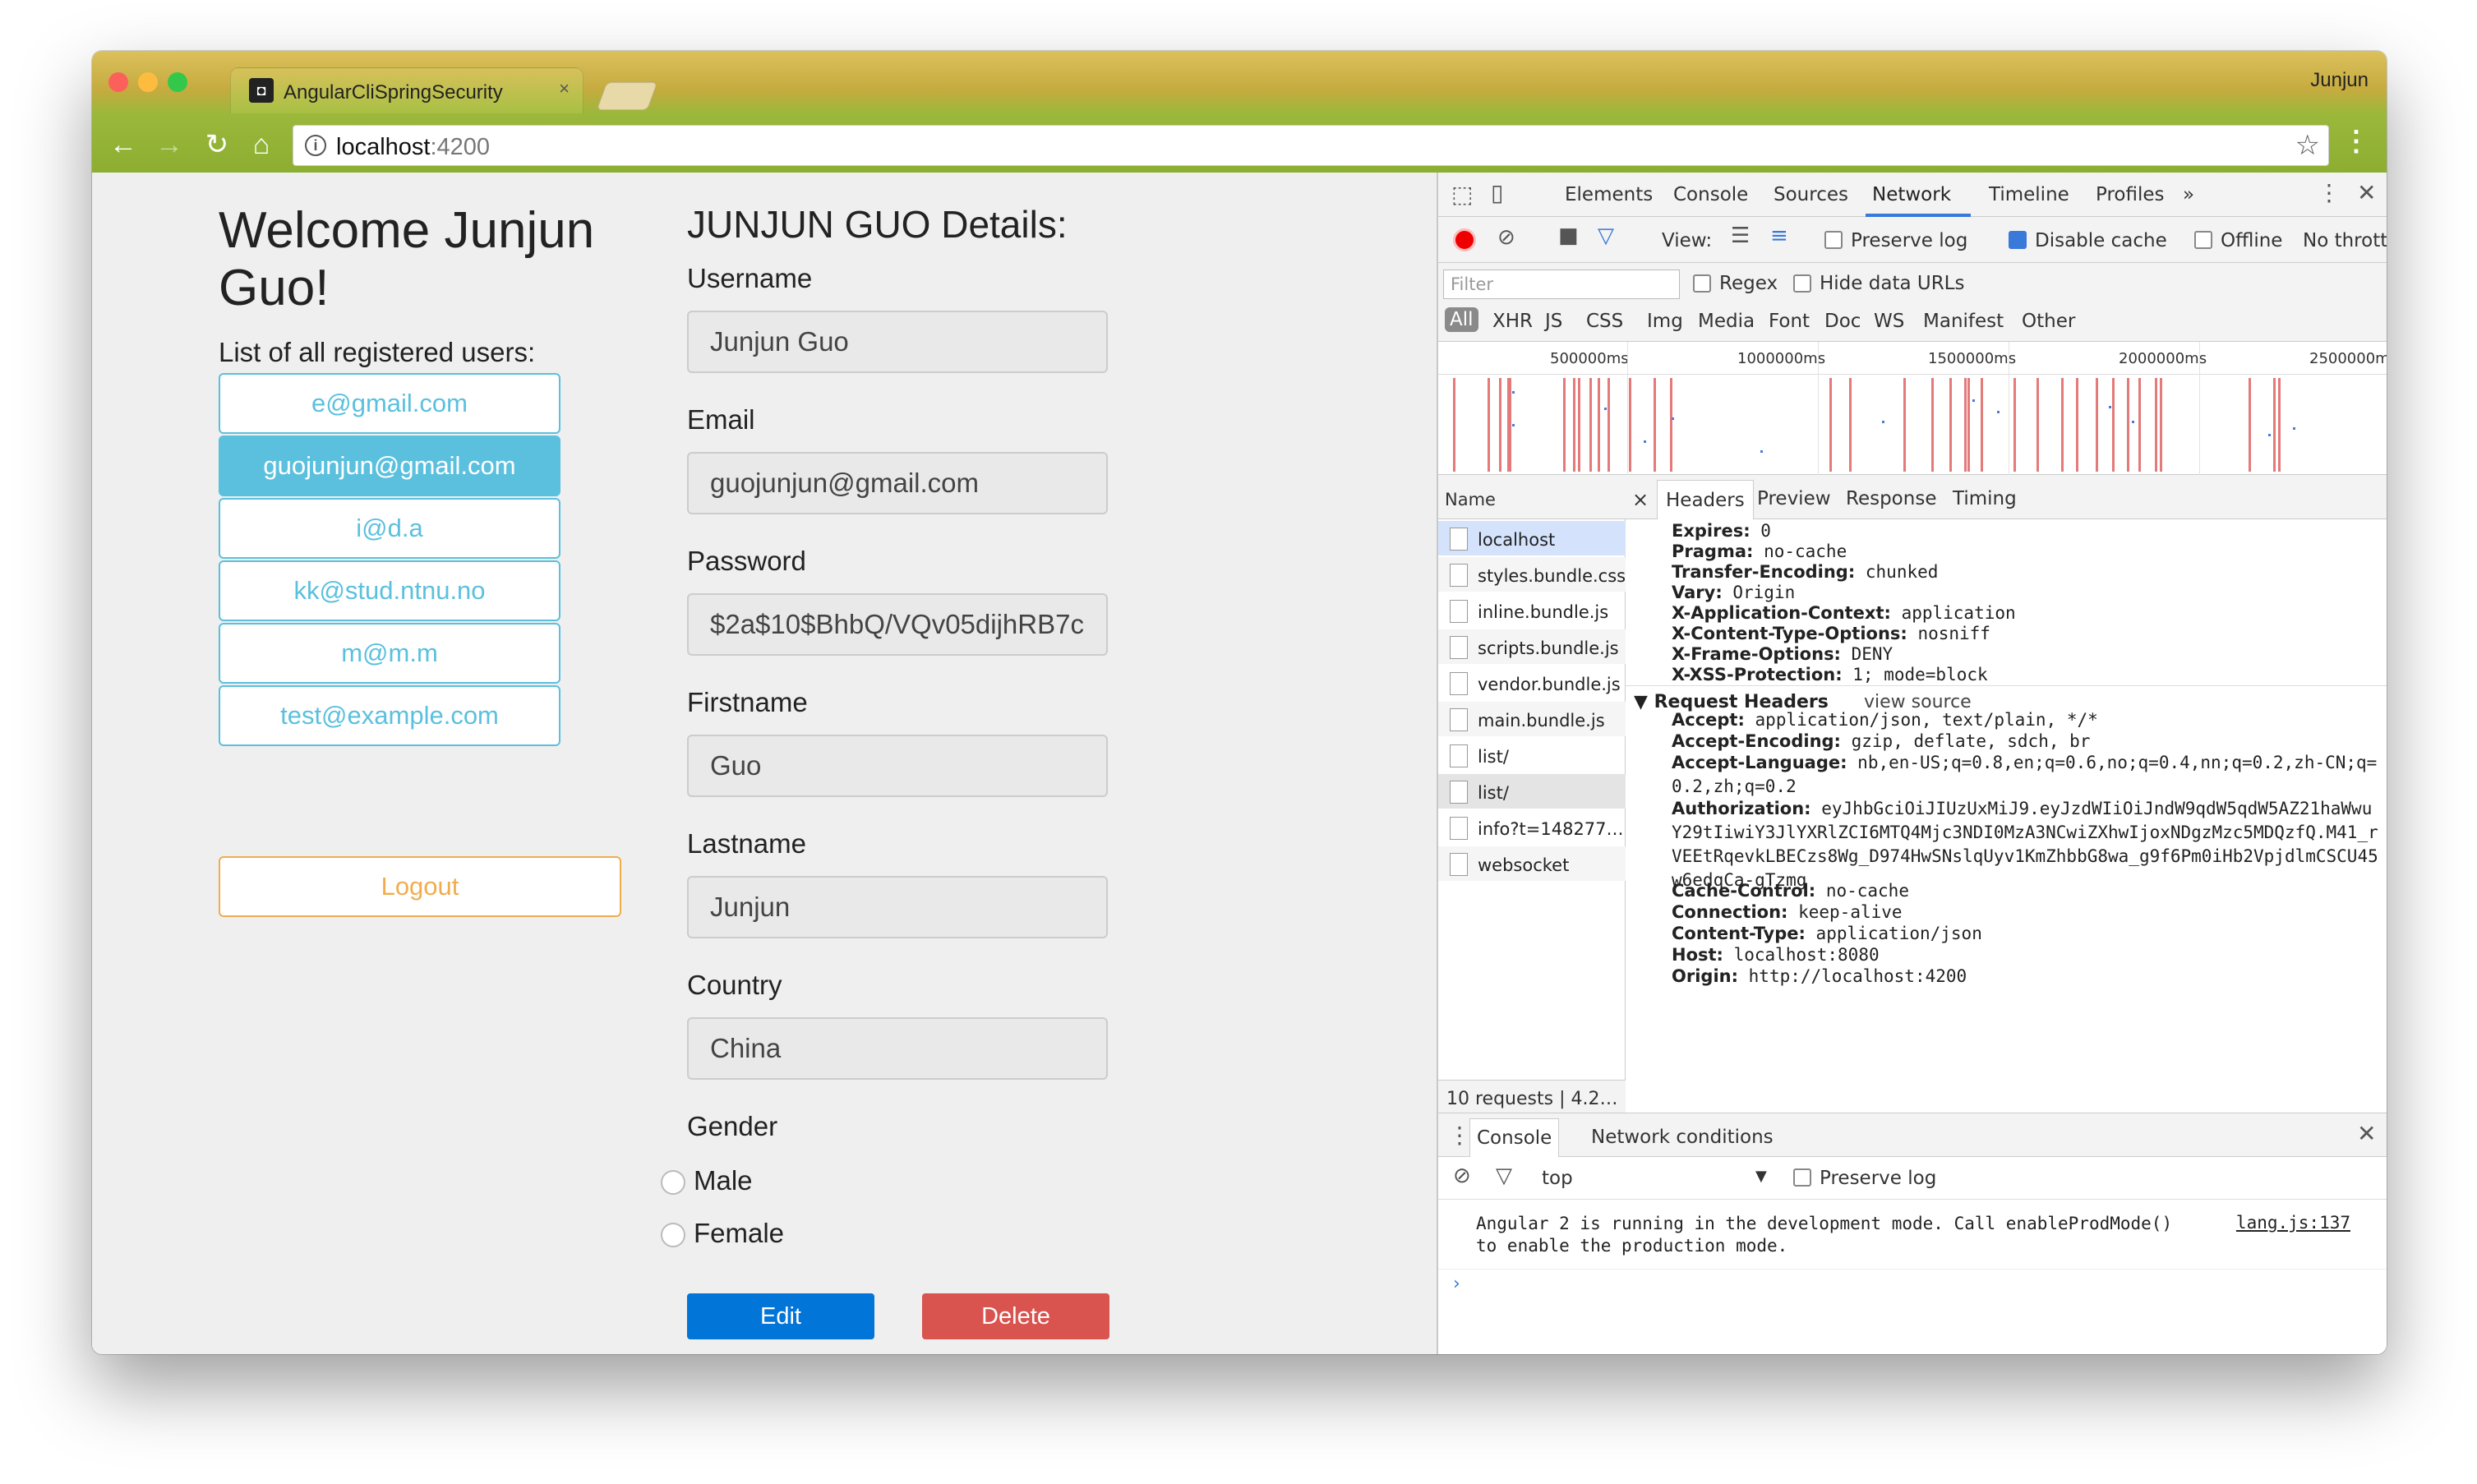  Describe the element at coordinates (2366, 1134) in the screenshot. I see `drawer-close-icon: ✕` at that location.